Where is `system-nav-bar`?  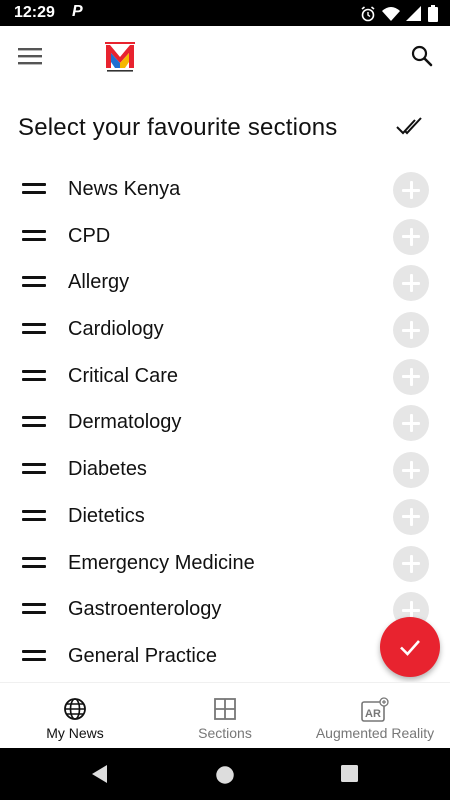 system-nav-bar is located at coordinates (225, 774).